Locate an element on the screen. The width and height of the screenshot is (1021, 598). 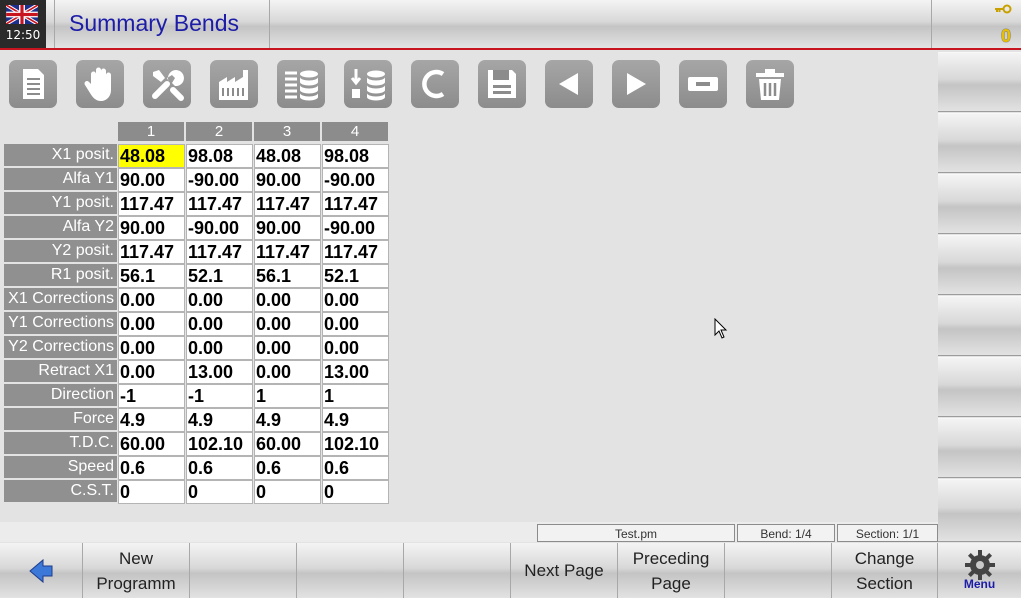
change-section-button: Change Section is located at coordinates (885, 570).